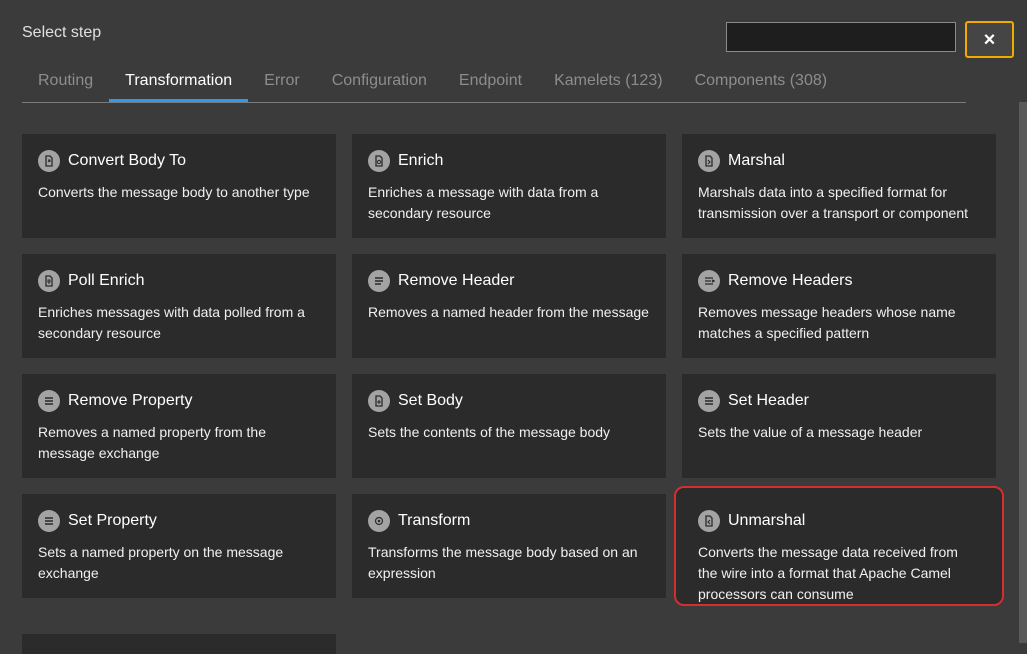  I want to click on step-title: Set Property, so click(112, 520).